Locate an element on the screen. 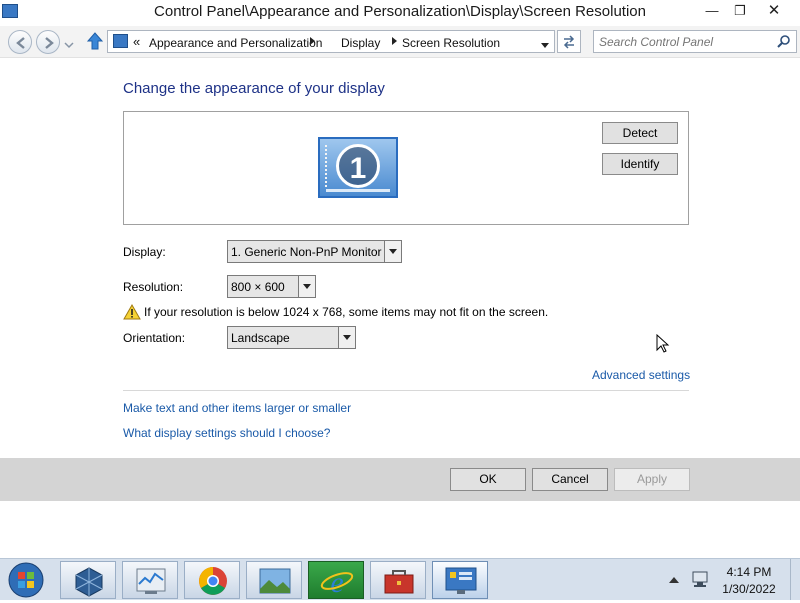 The height and width of the screenshot is (603, 800). restore-button: ❐ is located at coordinates (740, 11).